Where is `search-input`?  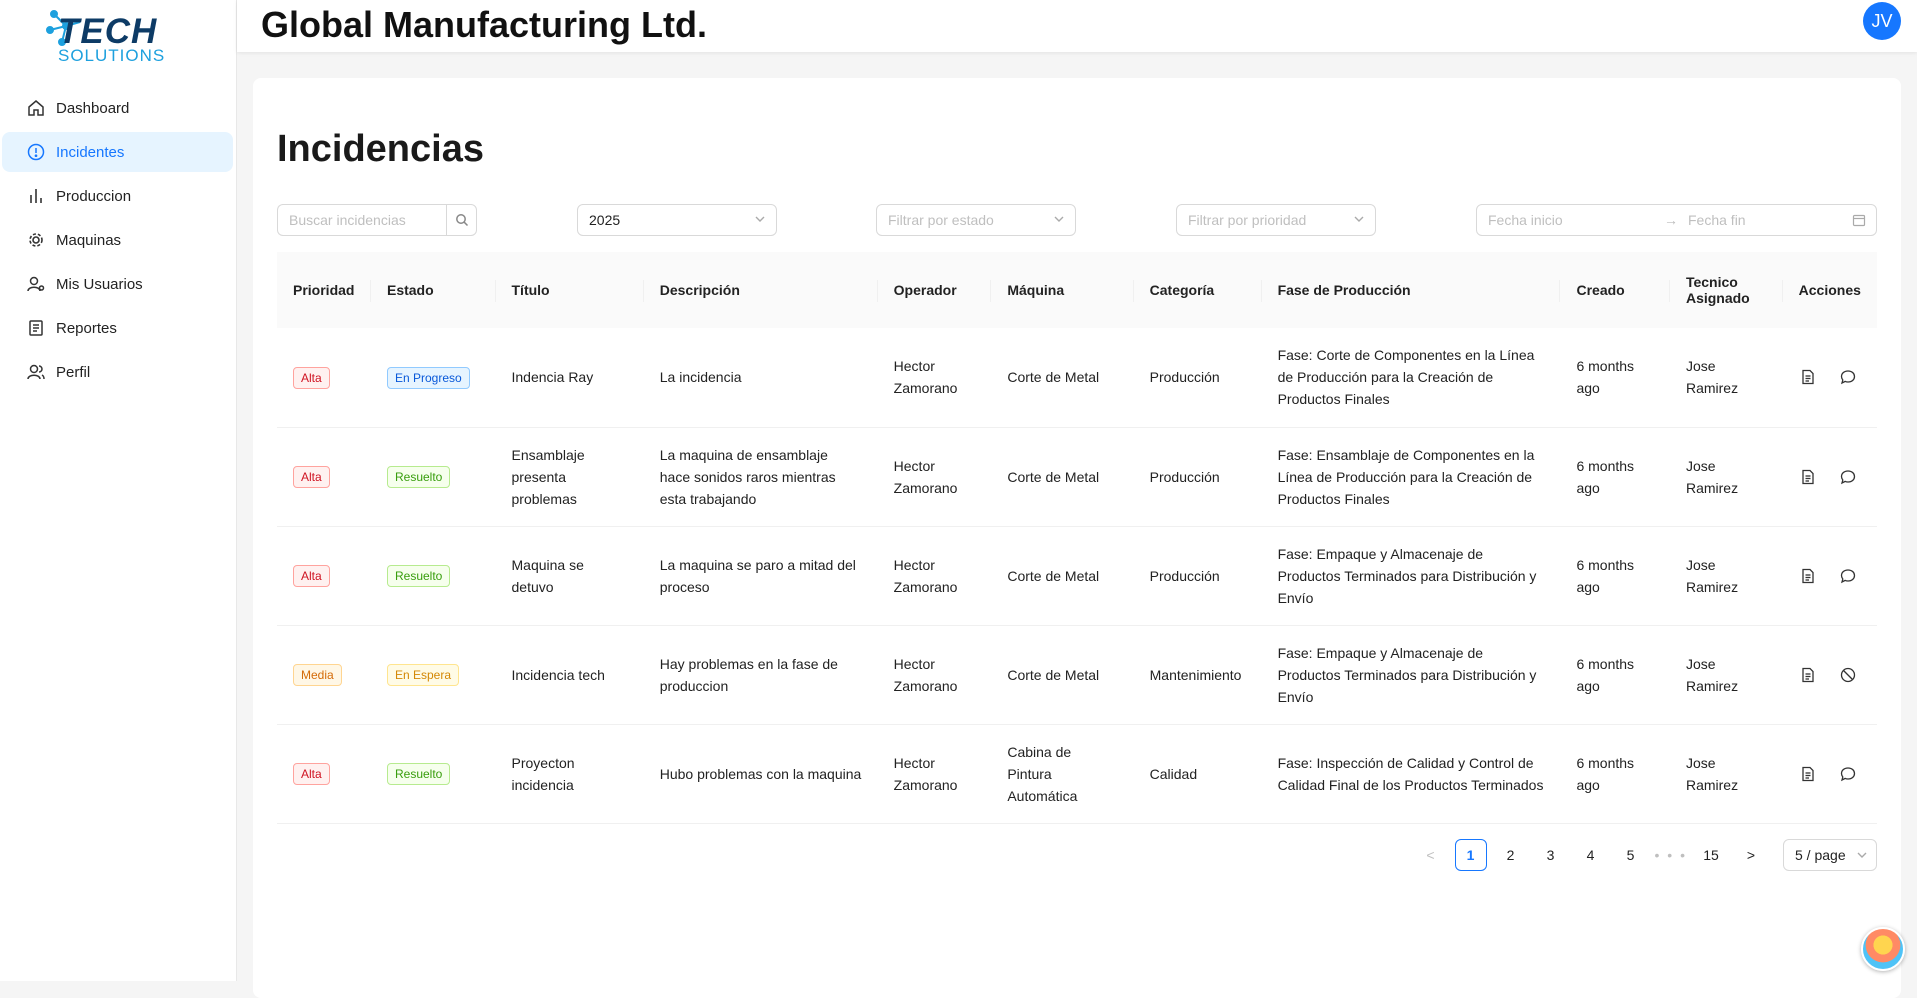
search-input is located at coordinates (361, 220).